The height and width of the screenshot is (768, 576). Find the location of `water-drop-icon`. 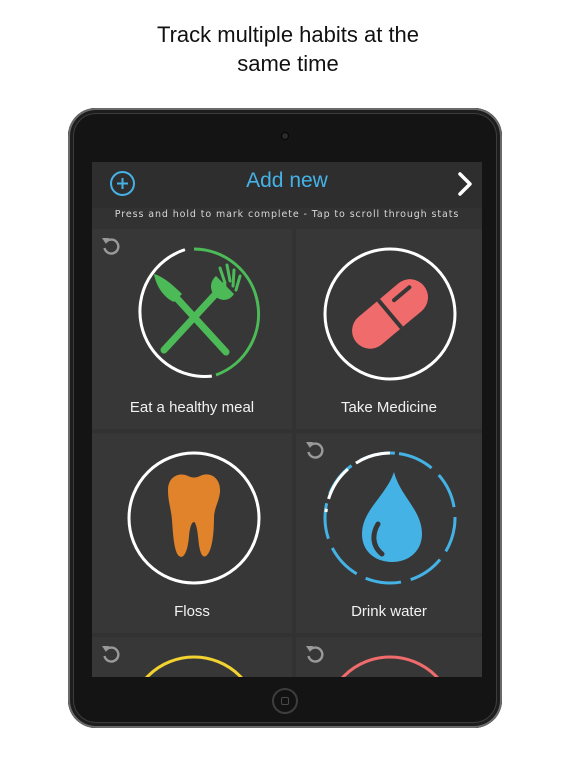

water-drop-icon is located at coordinates (392, 517).